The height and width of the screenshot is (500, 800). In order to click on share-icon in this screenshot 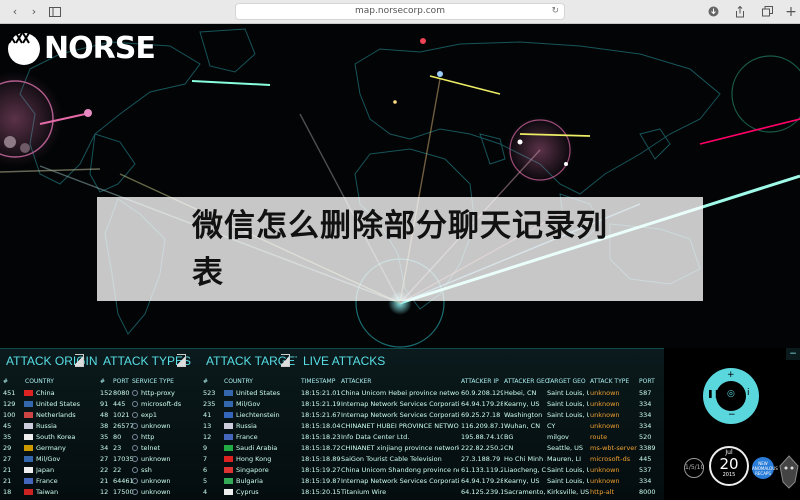, I will do `click(740, 12)`.